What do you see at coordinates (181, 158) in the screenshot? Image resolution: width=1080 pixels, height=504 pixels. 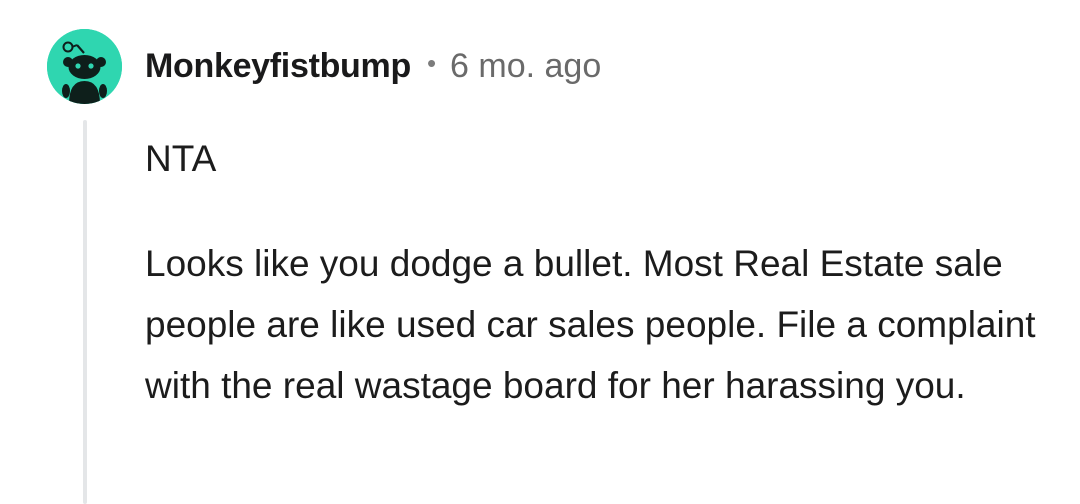 I see `comment-paragraph: NTA` at bounding box center [181, 158].